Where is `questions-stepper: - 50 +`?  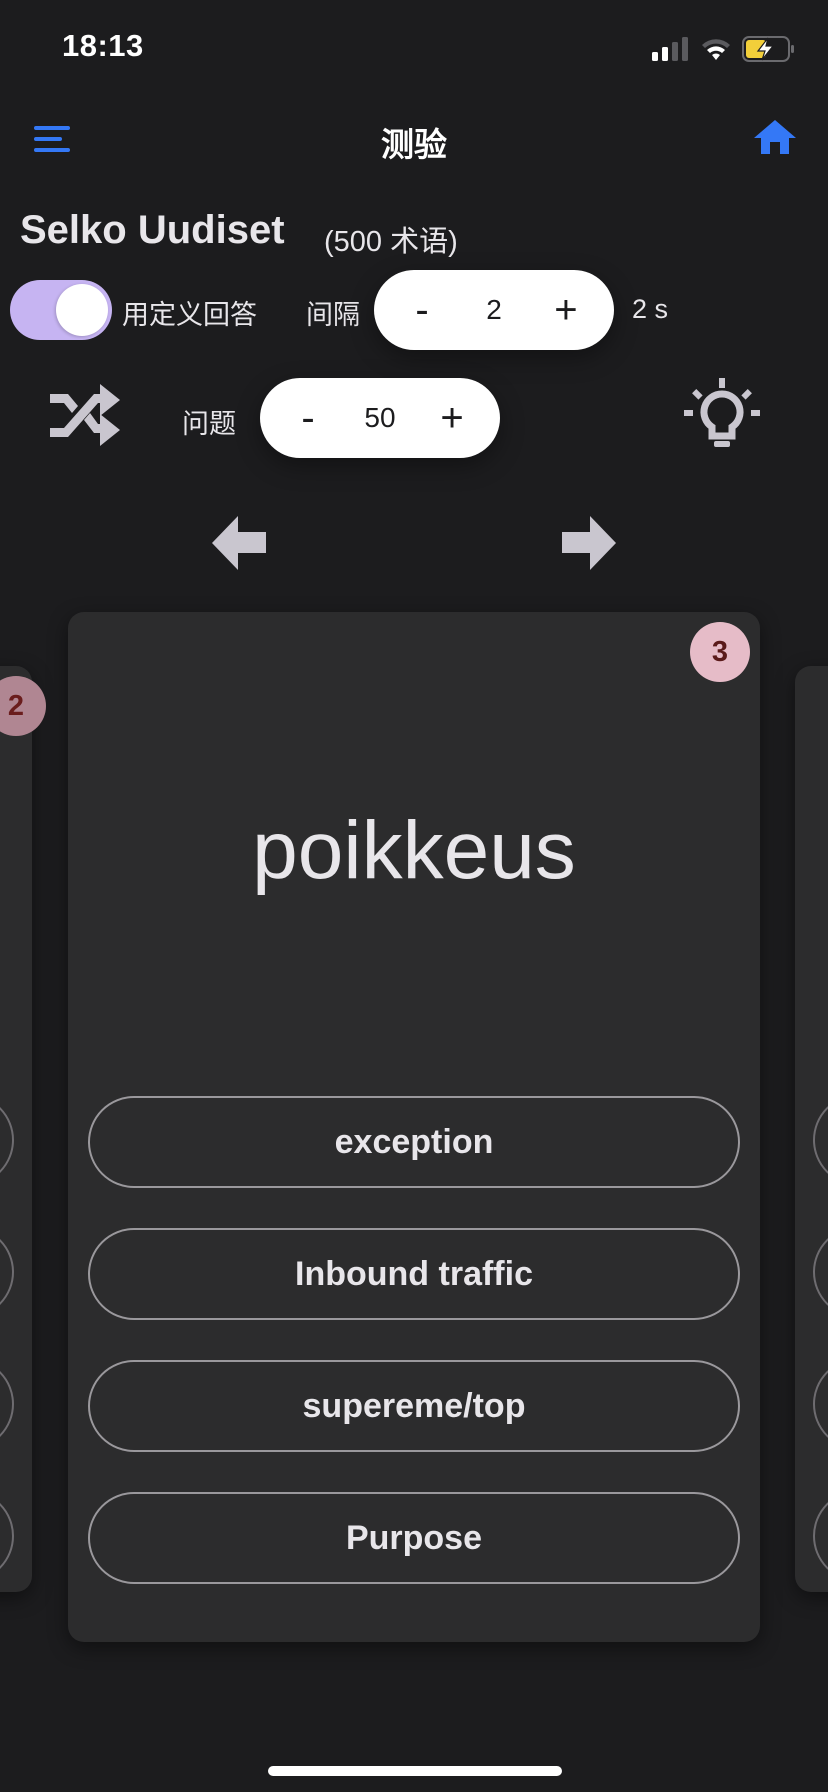
questions-stepper: - 50 + is located at coordinates (380, 418).